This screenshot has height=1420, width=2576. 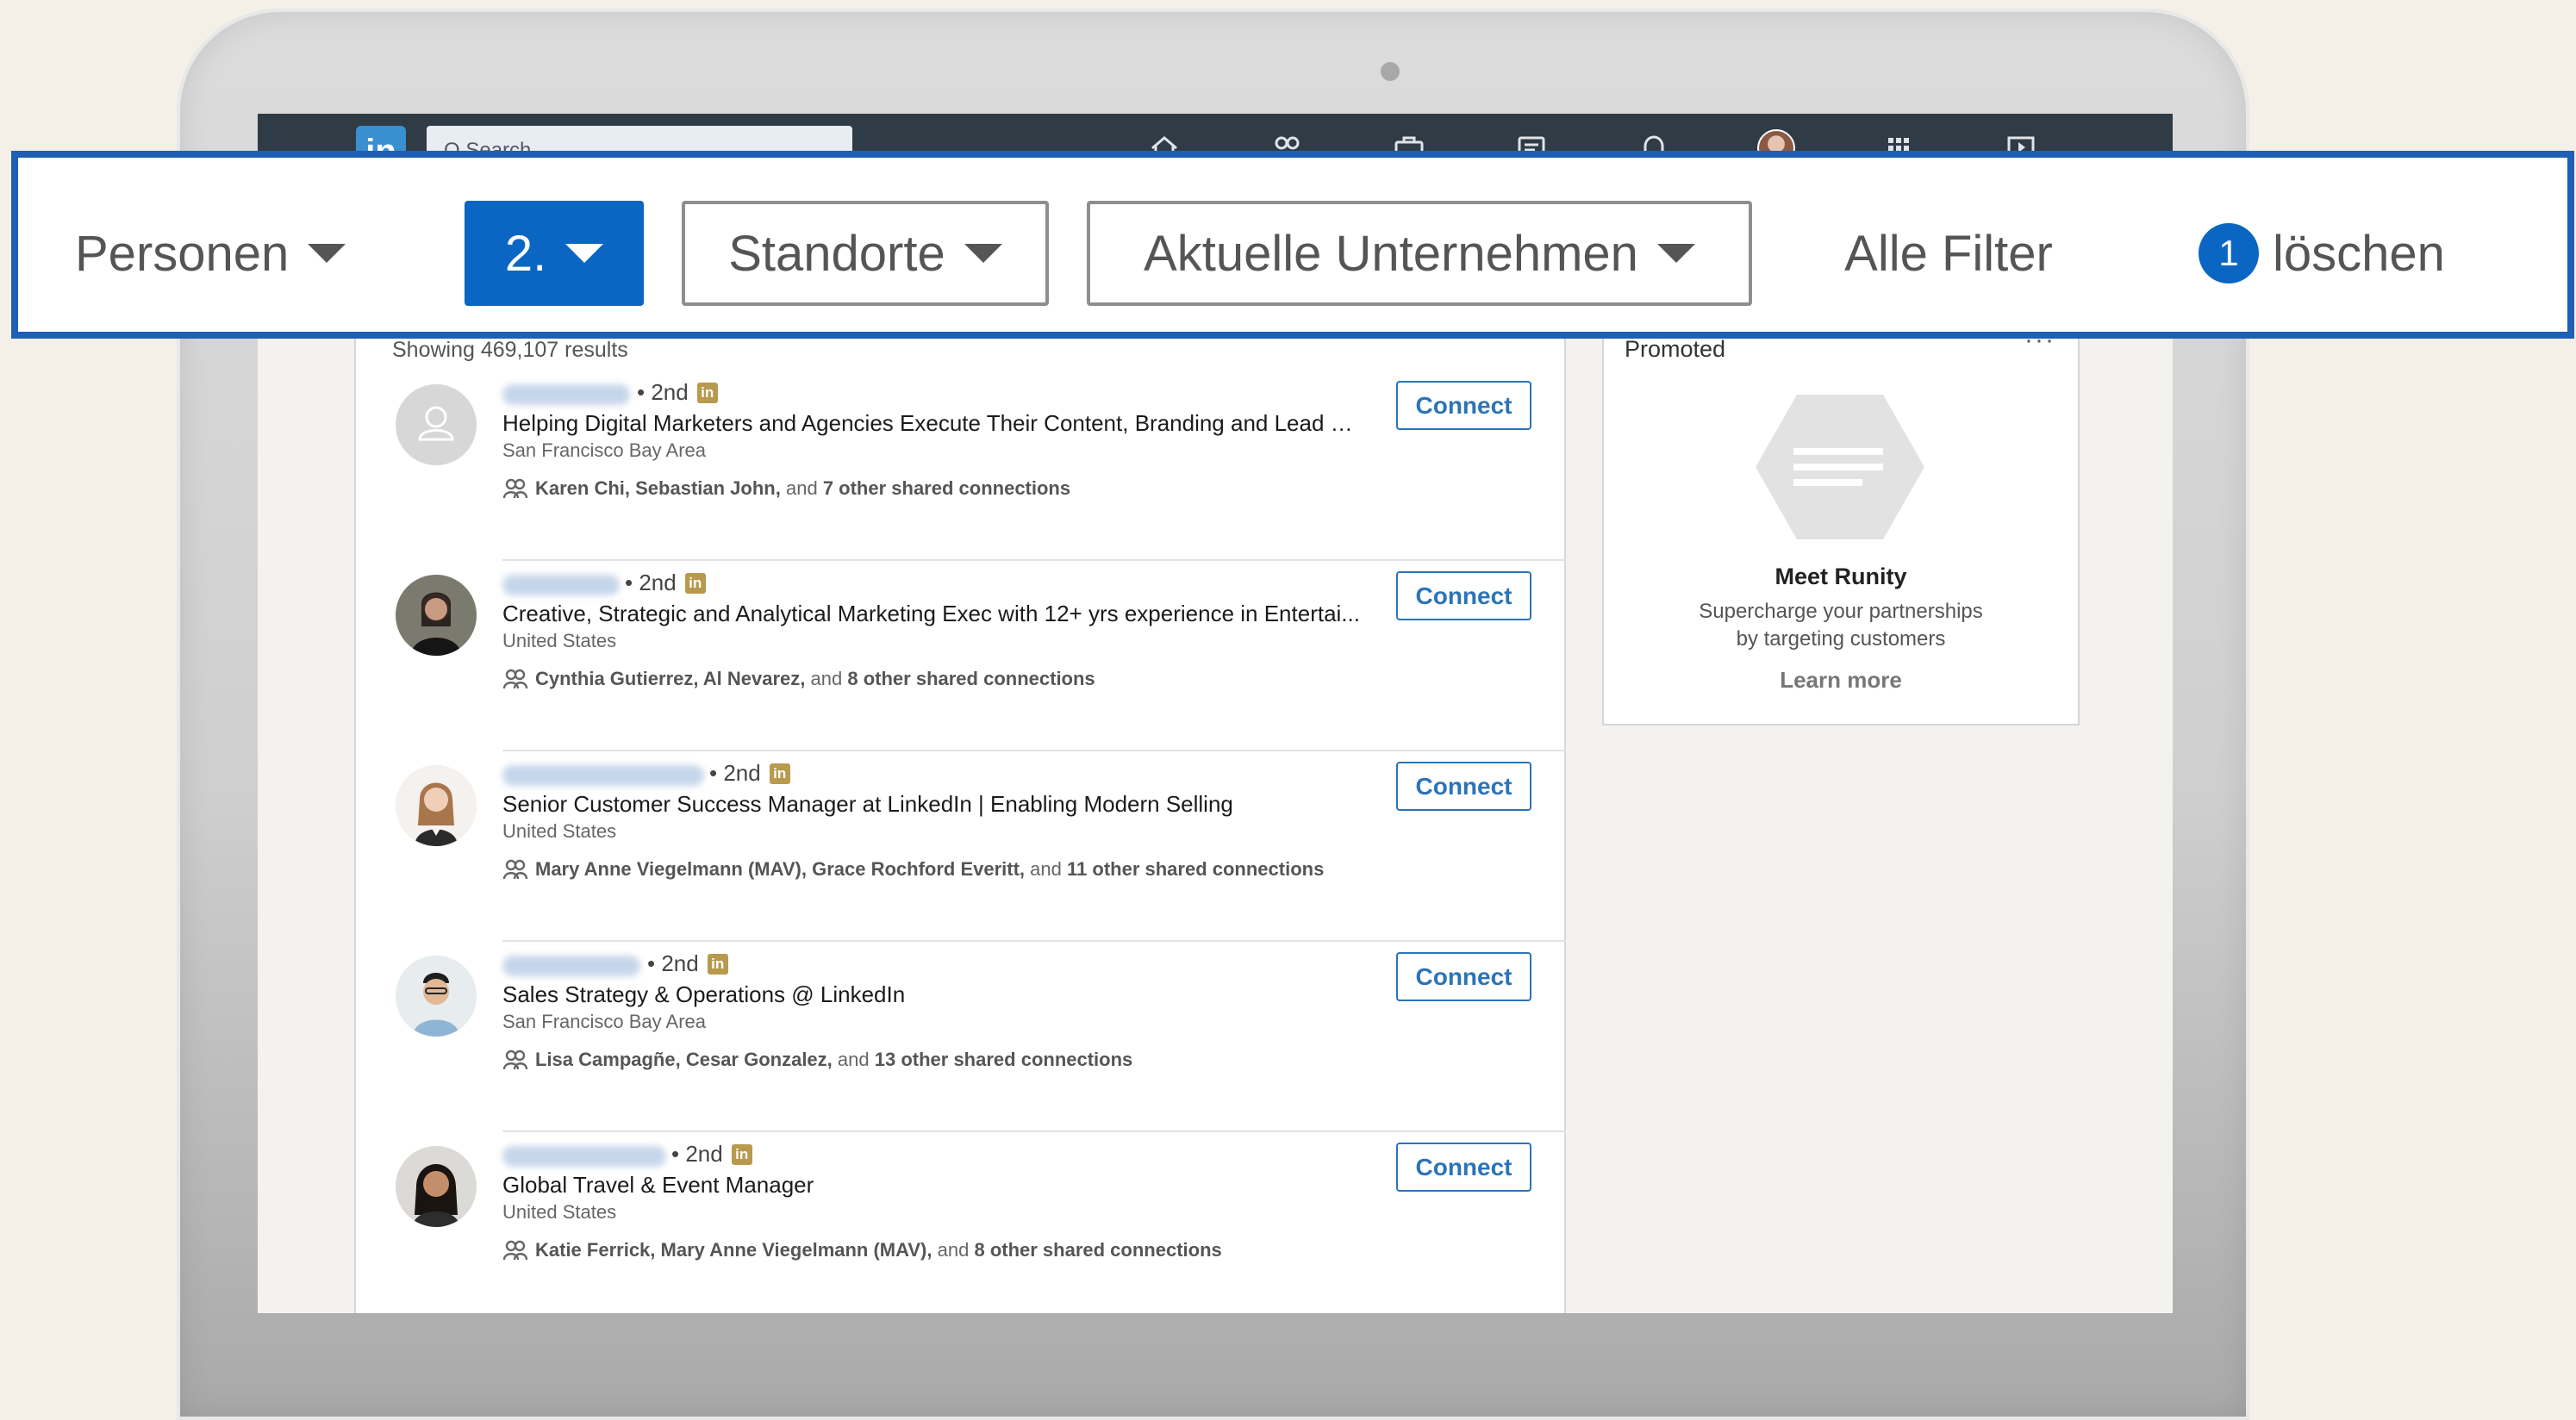 I want to click on locations-filter-label: Standorte, so click(x=836, y=253).